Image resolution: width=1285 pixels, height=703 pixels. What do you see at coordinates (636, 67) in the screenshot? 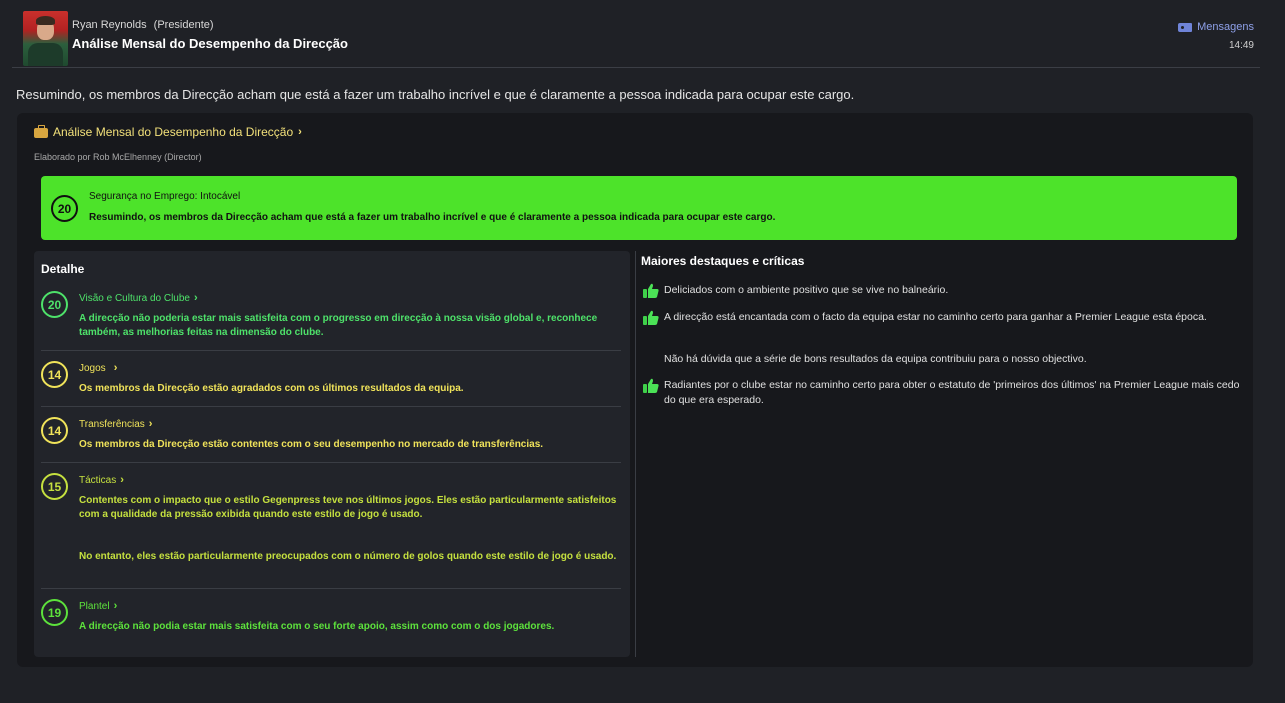
I see `header-divider` at bounding box center [636, 67].